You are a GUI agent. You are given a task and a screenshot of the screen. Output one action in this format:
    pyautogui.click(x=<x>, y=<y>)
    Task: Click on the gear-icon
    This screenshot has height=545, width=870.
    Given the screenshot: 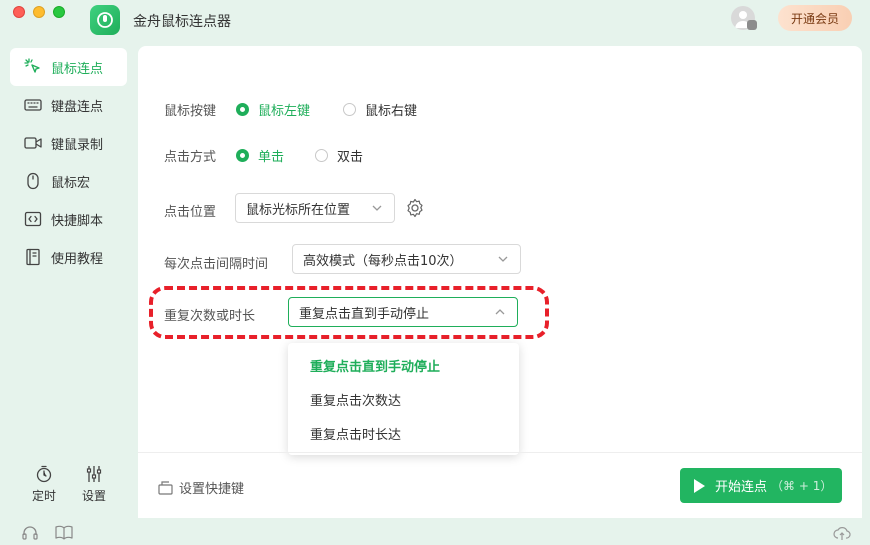 What is the action you would take?
    pyautogui.click(x=415, y=208)
    